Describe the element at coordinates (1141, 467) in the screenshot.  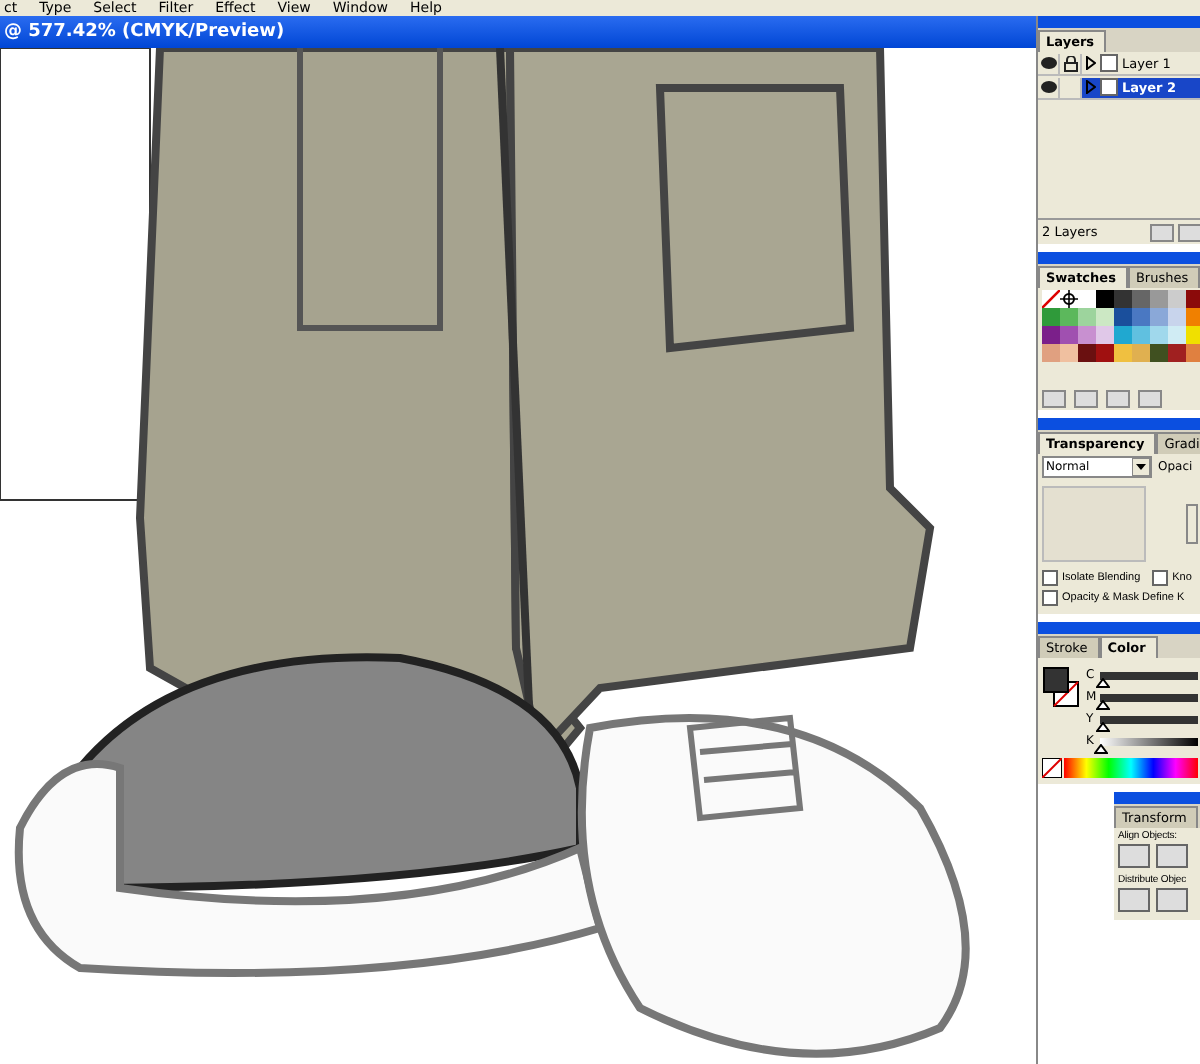
I see `caret-icon` at that location.